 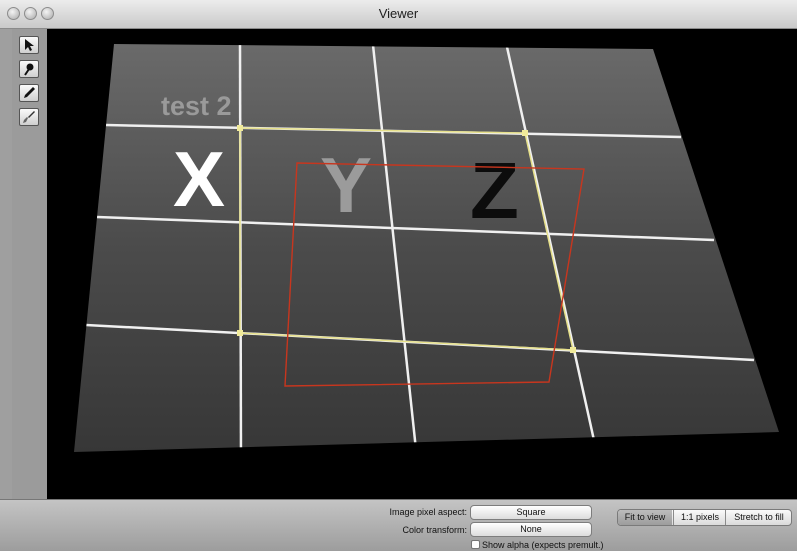 What do you see at coordinates (531, 512) in the screenshot?
I see `pixel-aspect-popup: Square` at bounding box center [531, 512].